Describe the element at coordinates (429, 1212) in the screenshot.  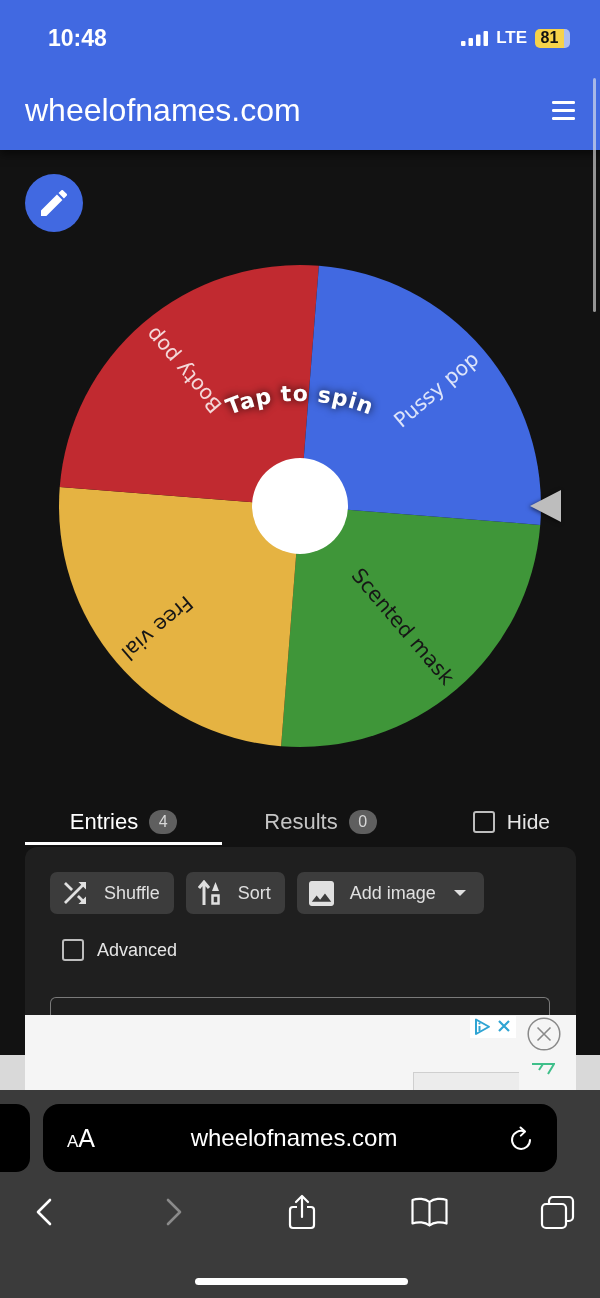
I see `book-icon` at that location.